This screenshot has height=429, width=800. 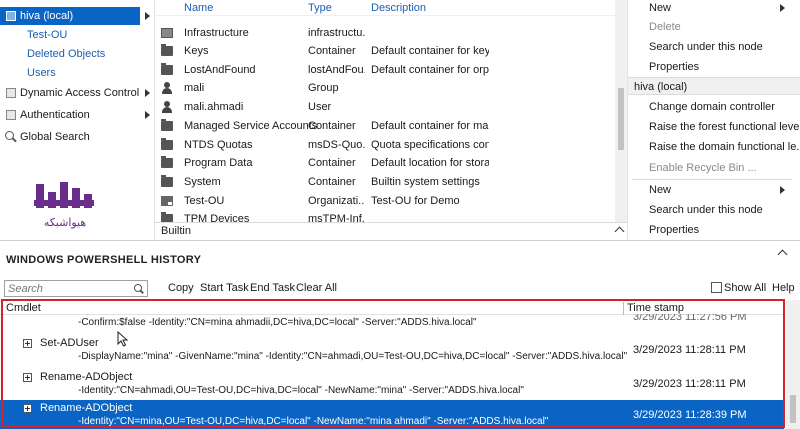 I want to click on panel-title: WINDOWS POWERSHELL HISTORY, so click(x=104, y=260).